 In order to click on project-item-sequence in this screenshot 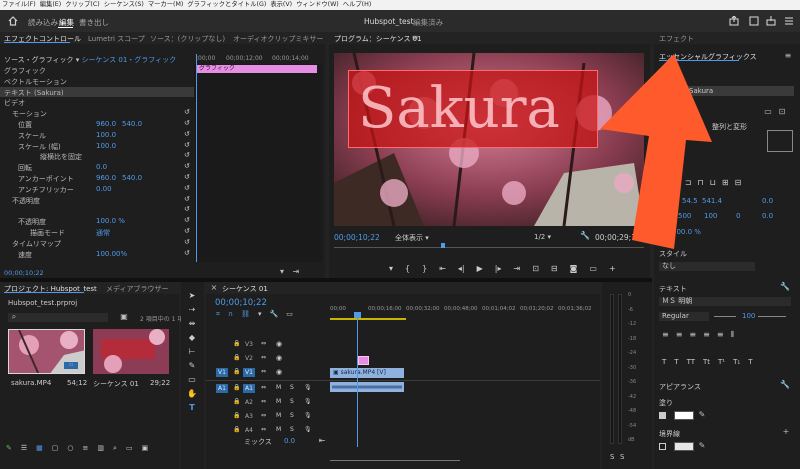, I will do `click(131, 351)`.